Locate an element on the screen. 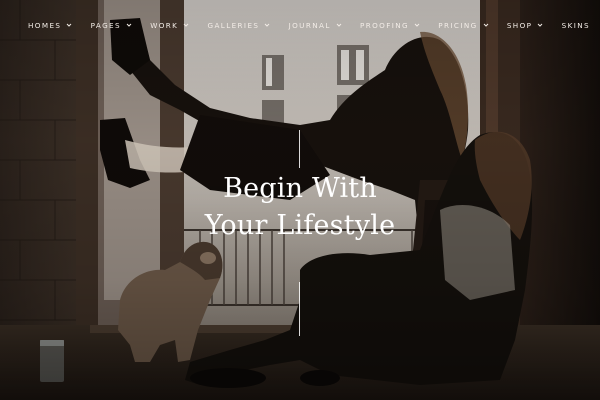 This screenshot has height=400, width=600. nav-item-galleries: Galleries is located at coordinates (239, 25).